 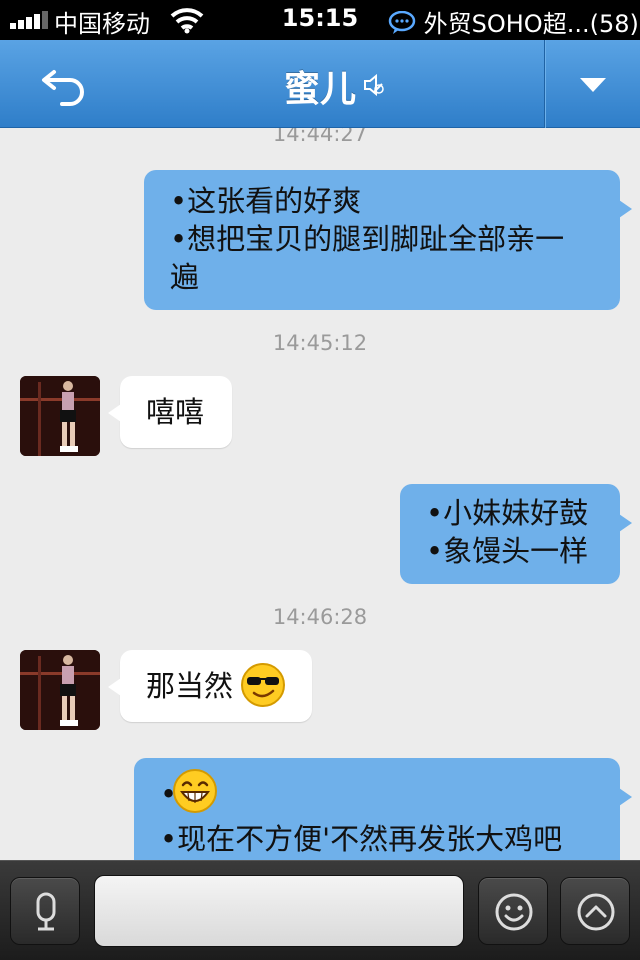 I want to click on message-line: •想把宝贝的腿到脚趾全部亲一, so click(x=367, y=239).